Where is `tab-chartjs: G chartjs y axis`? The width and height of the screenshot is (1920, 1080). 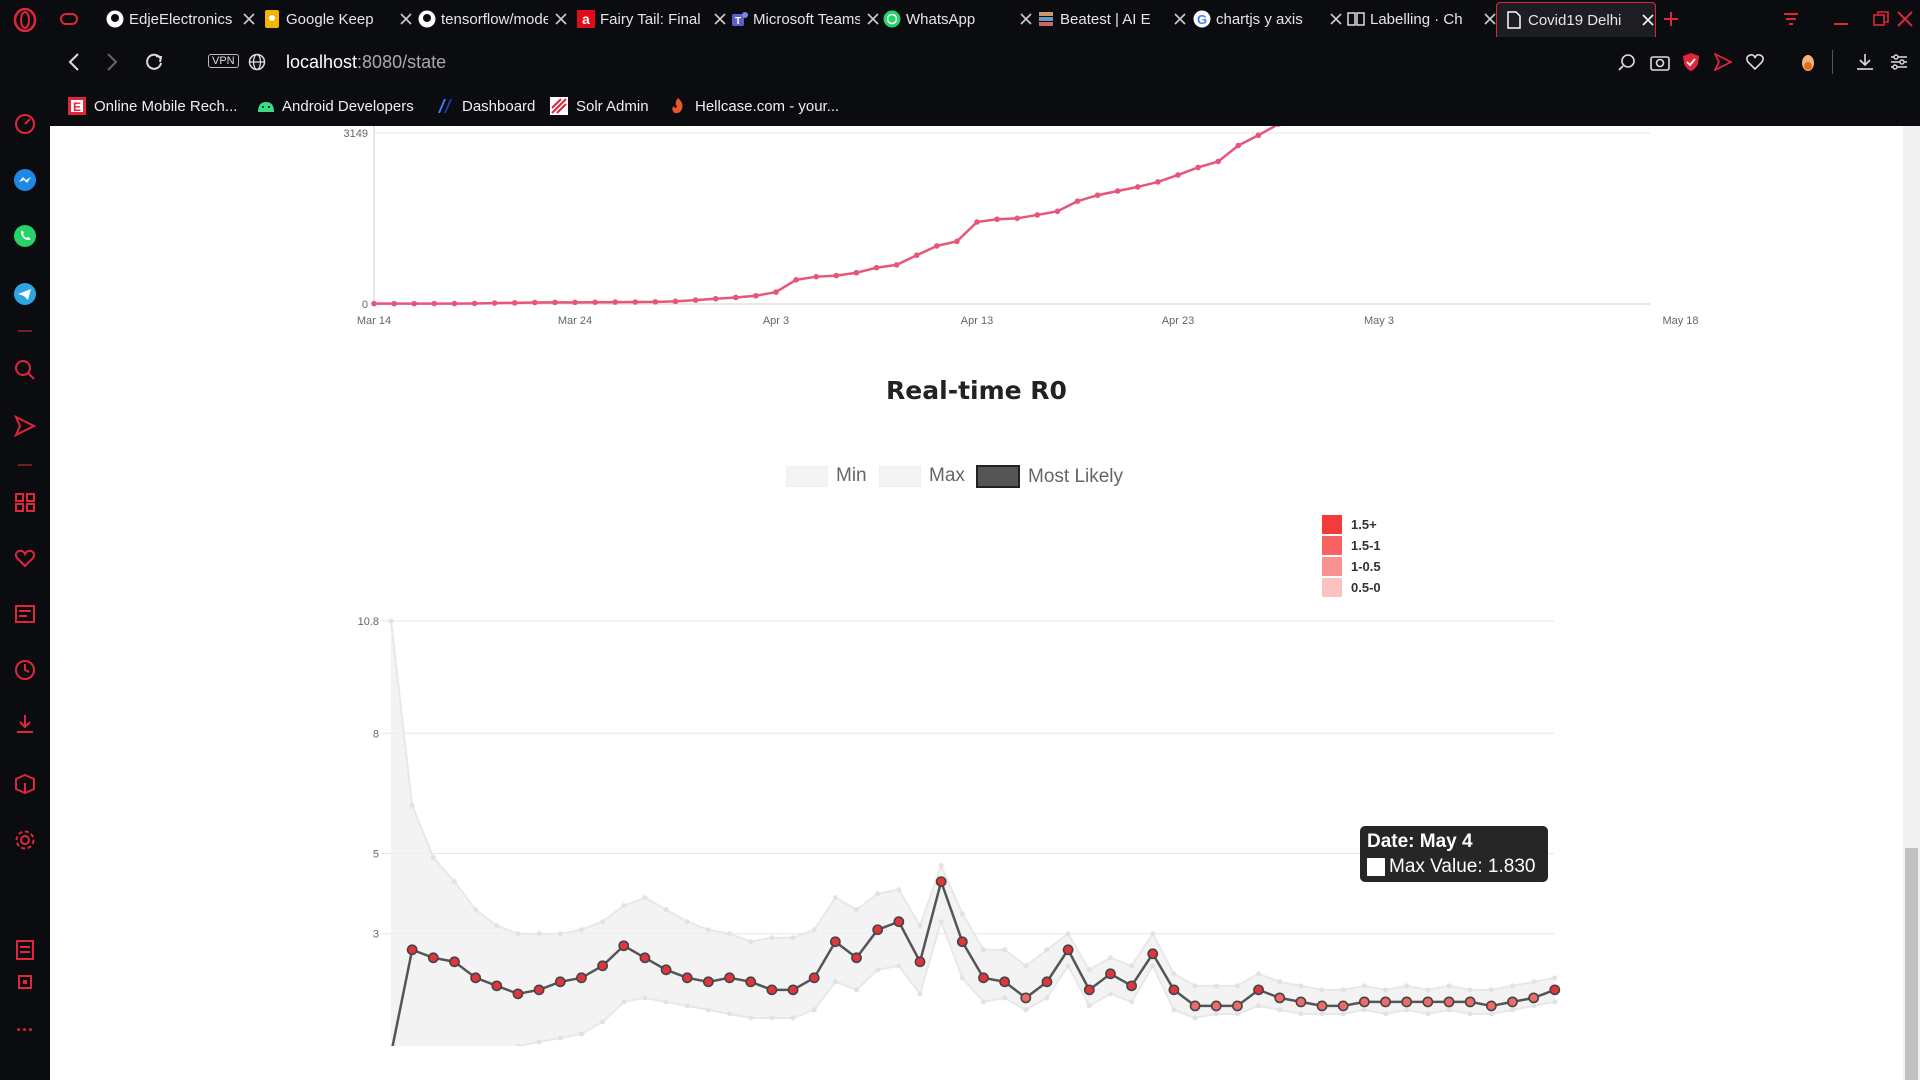 tab-chartjs: G chartjs y axis is located at coordinates (1268, 19).